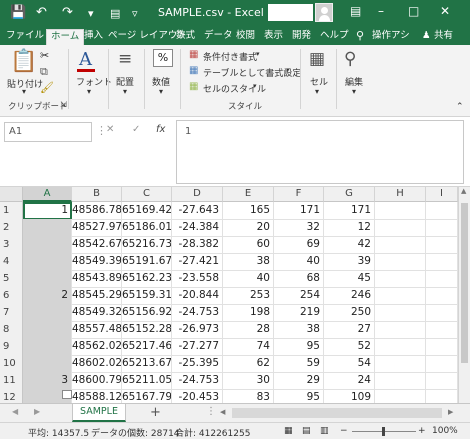 The image size is (470, 439). What do you see at coordinates (337, 413) in the screenshot?
I see `horizontal-scrollbar` at bounding box center [337, 413].